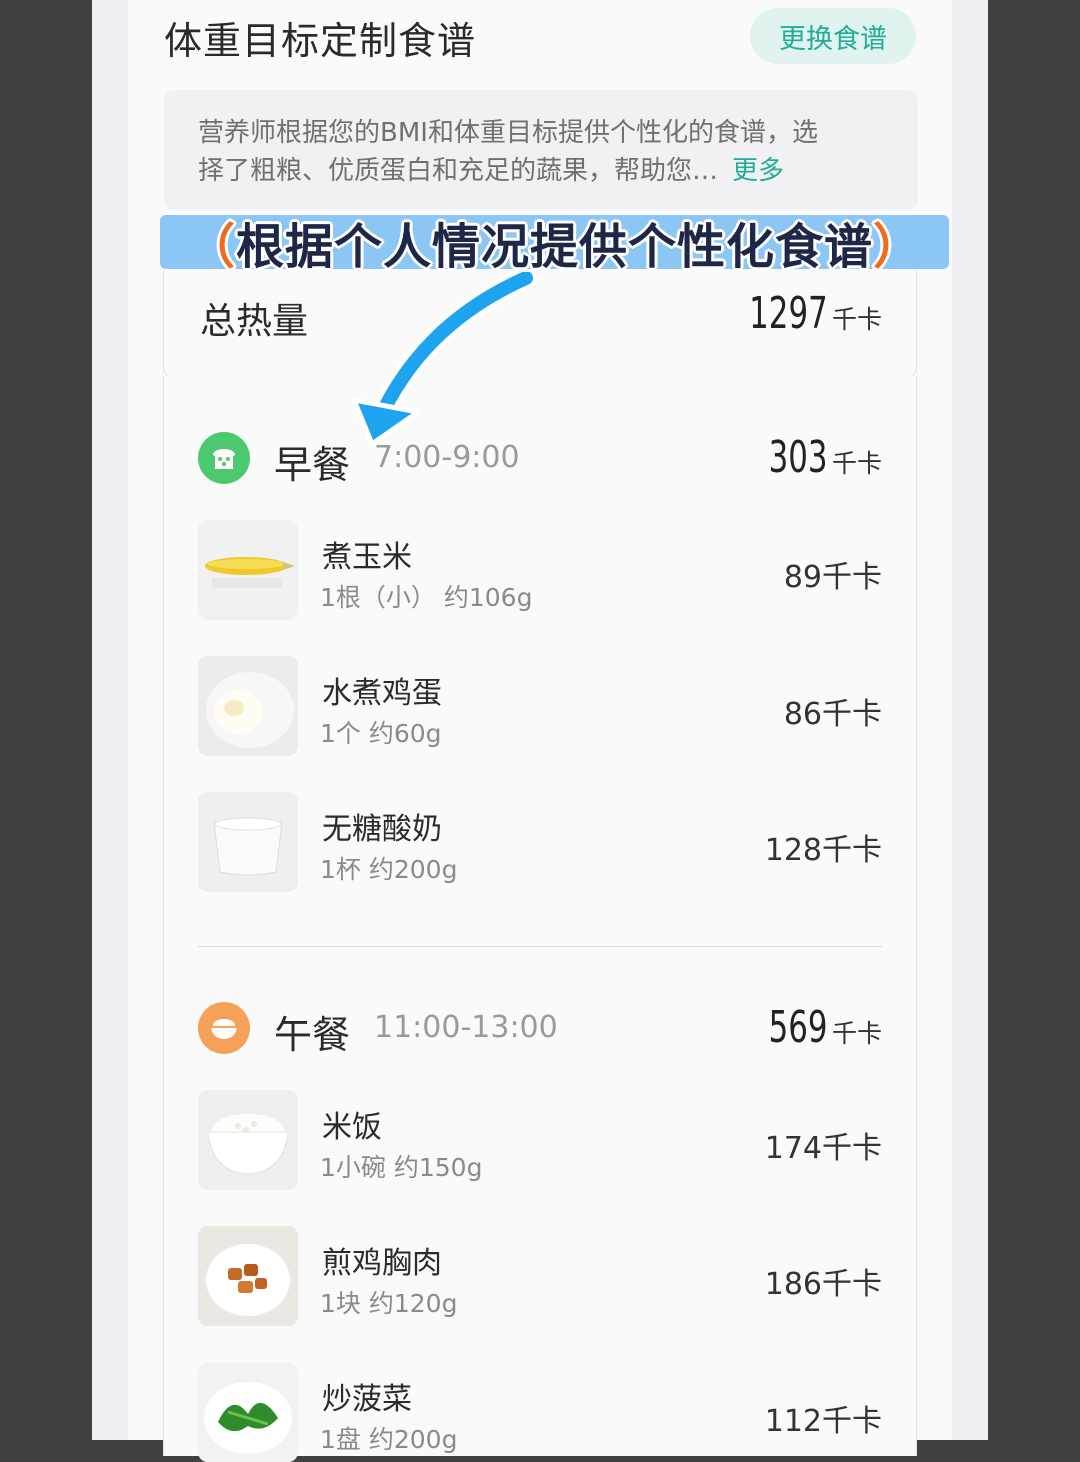 This screenshot has height=1462, width=1080. Describe the element at coordinates (320, 41) in the screenshot. I see `page-title: 体重目标定制食谱` at that location.